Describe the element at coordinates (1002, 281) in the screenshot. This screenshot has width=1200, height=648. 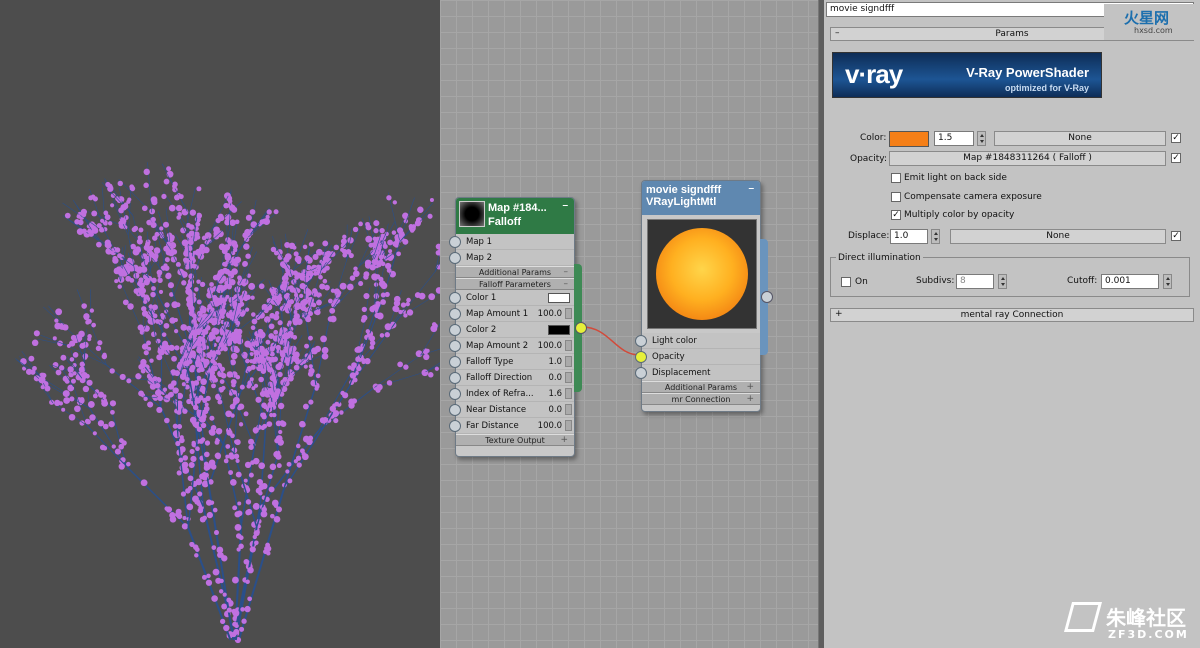
I see `subdivs-spinner` at that location.